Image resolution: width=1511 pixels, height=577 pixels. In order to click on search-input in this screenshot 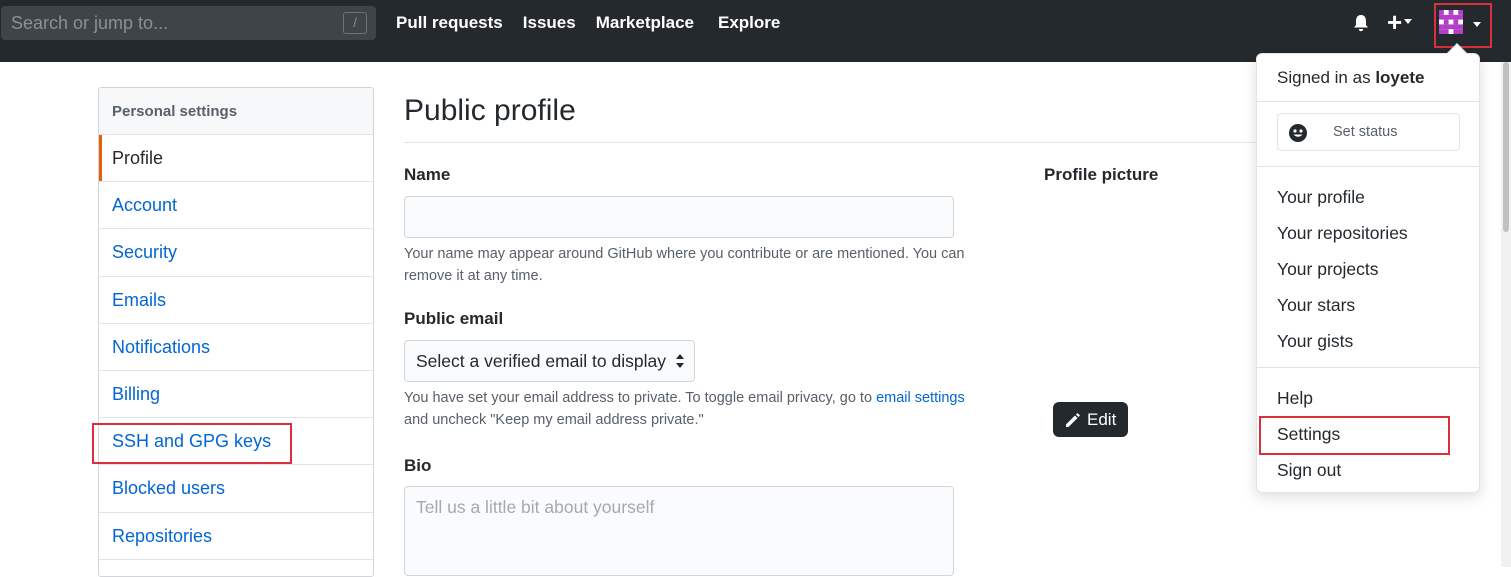, I will do `click(166, 23)`.